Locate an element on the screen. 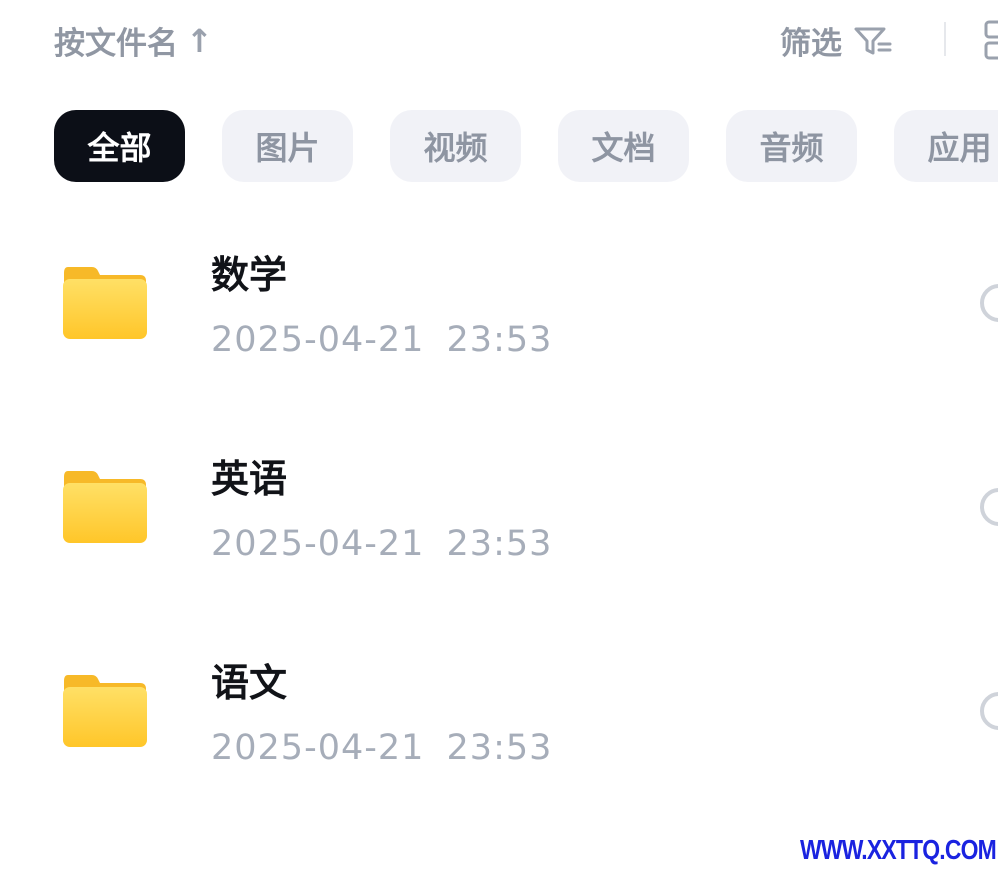 Image resolution: width=998 pixels, height=870 pixels. tab-apps: 应用 is located at coordinates (946, 146).